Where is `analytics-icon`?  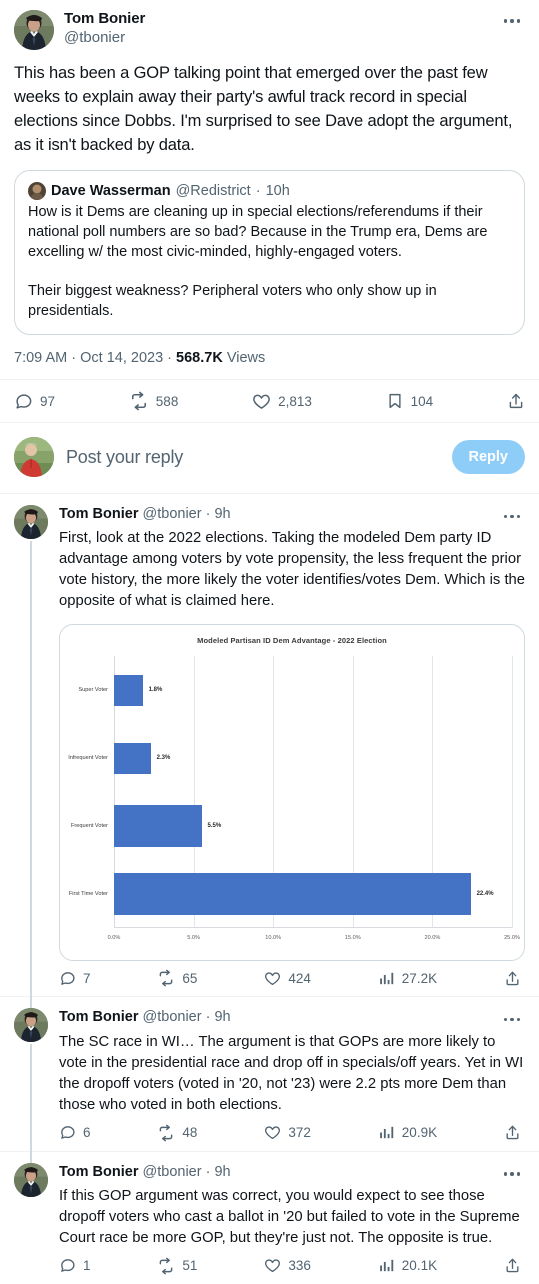
analytics-icon is located at coordinates (386, 1266).